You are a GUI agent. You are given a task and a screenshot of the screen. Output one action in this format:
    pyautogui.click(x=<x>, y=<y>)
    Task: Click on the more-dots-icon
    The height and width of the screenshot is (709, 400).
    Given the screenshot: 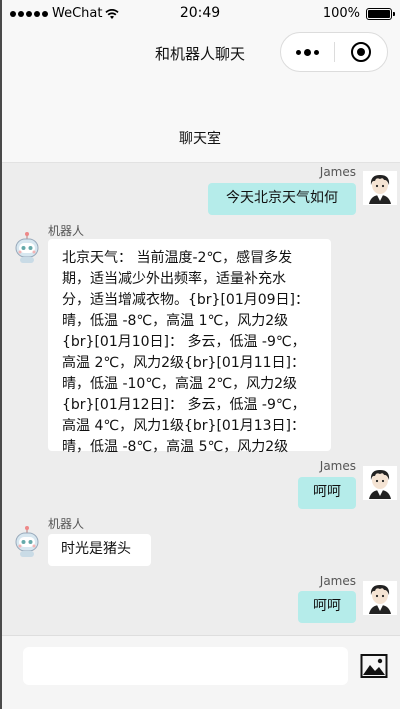 What is the action you would take?
    pyautogui.click(x=307, y=52)
    